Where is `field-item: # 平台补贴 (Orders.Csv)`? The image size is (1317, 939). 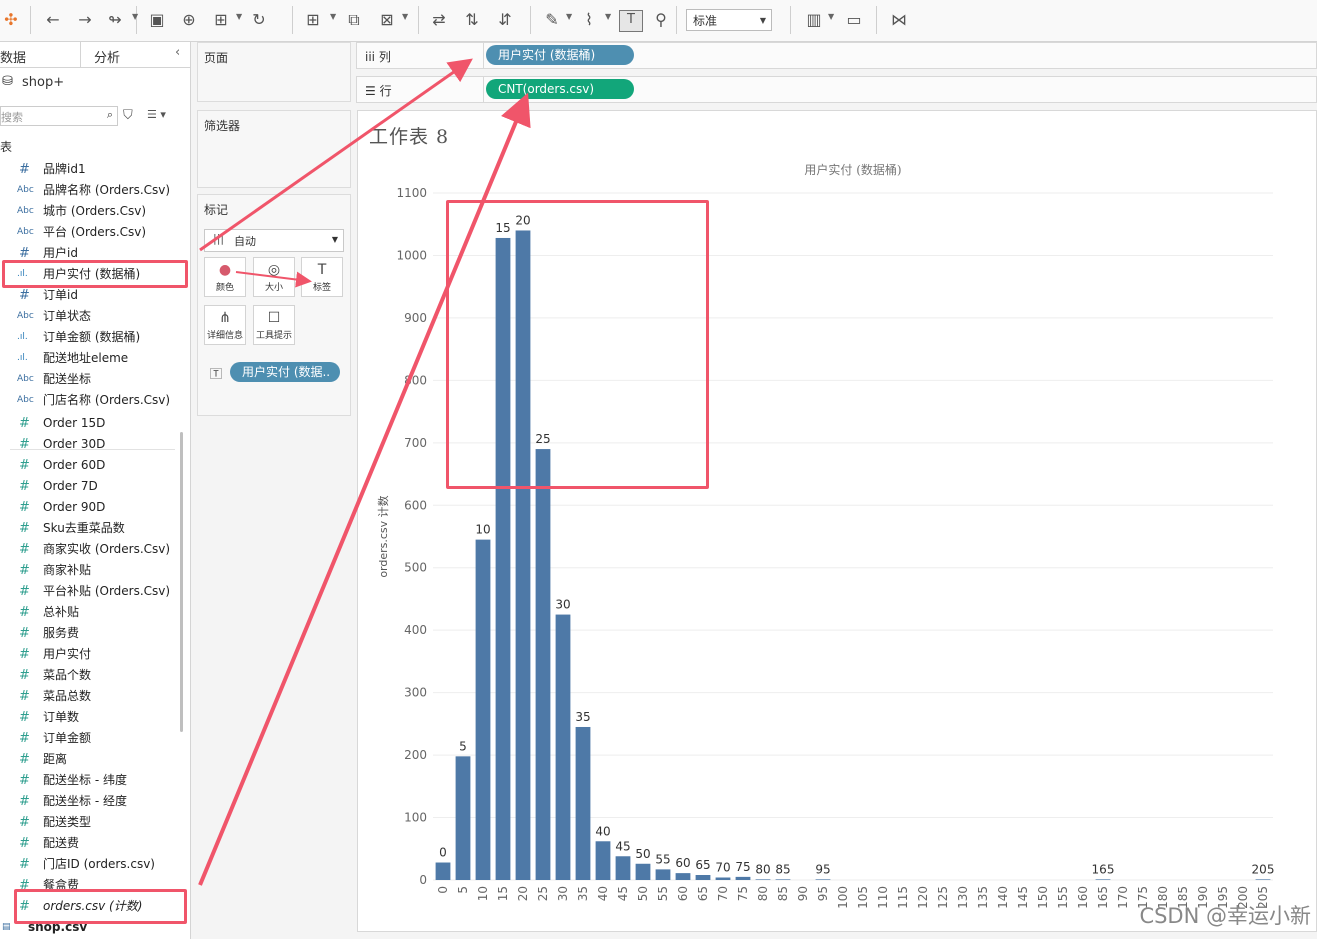 field-item: # 平台补贴 (Orders.Csv) is located at coordinates (90, 591).